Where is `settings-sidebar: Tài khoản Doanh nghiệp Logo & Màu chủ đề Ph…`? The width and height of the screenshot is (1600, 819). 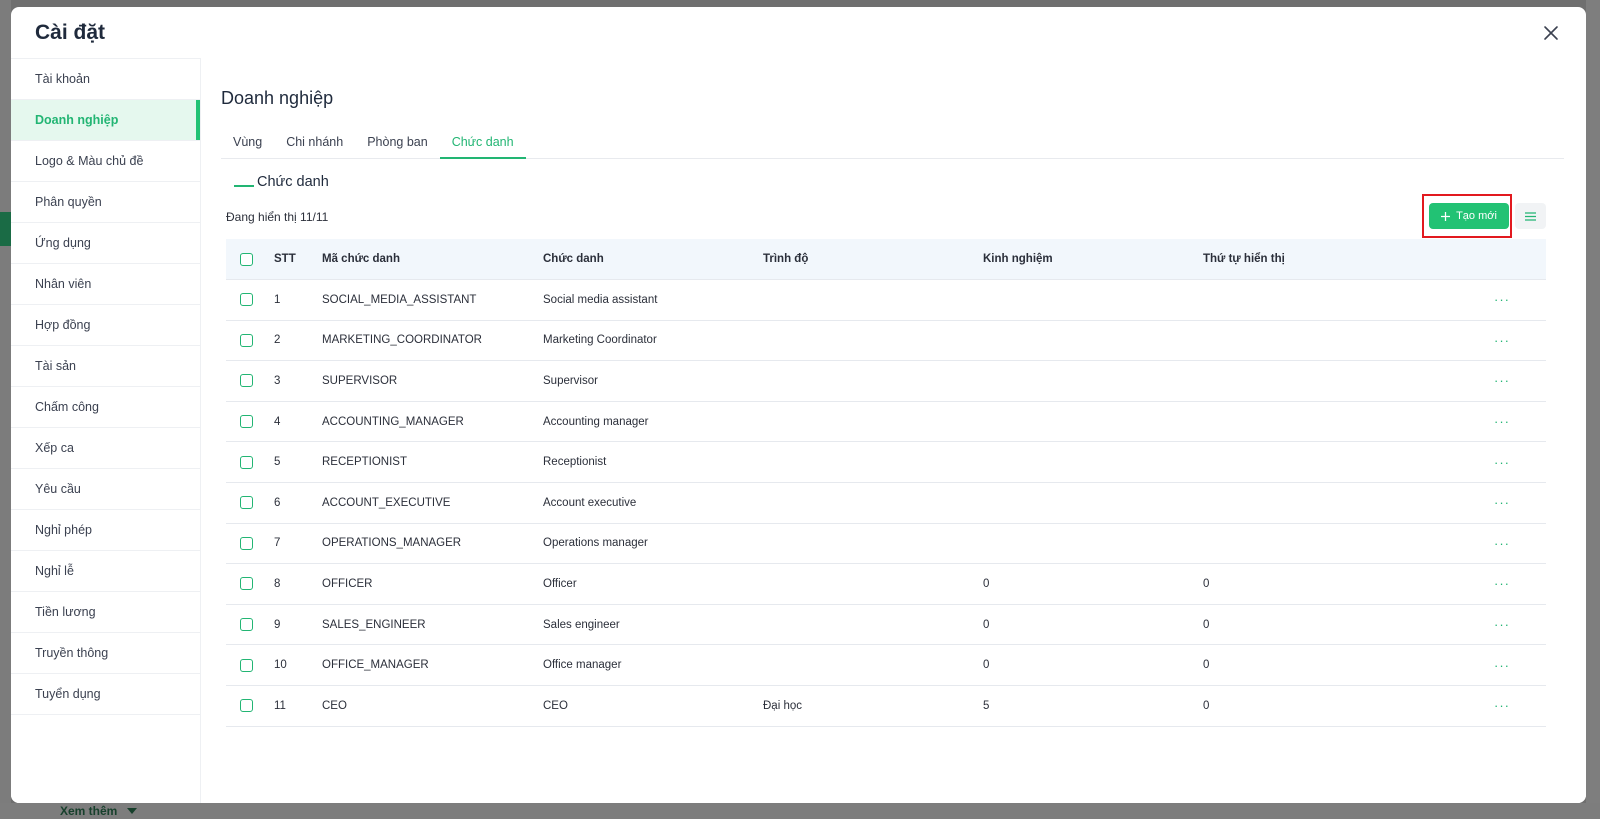
settings-sidebar: Tài khoản Doanh nghiệp Logo & Màu chủ đề Ph… is located at coordinates (106, 430).